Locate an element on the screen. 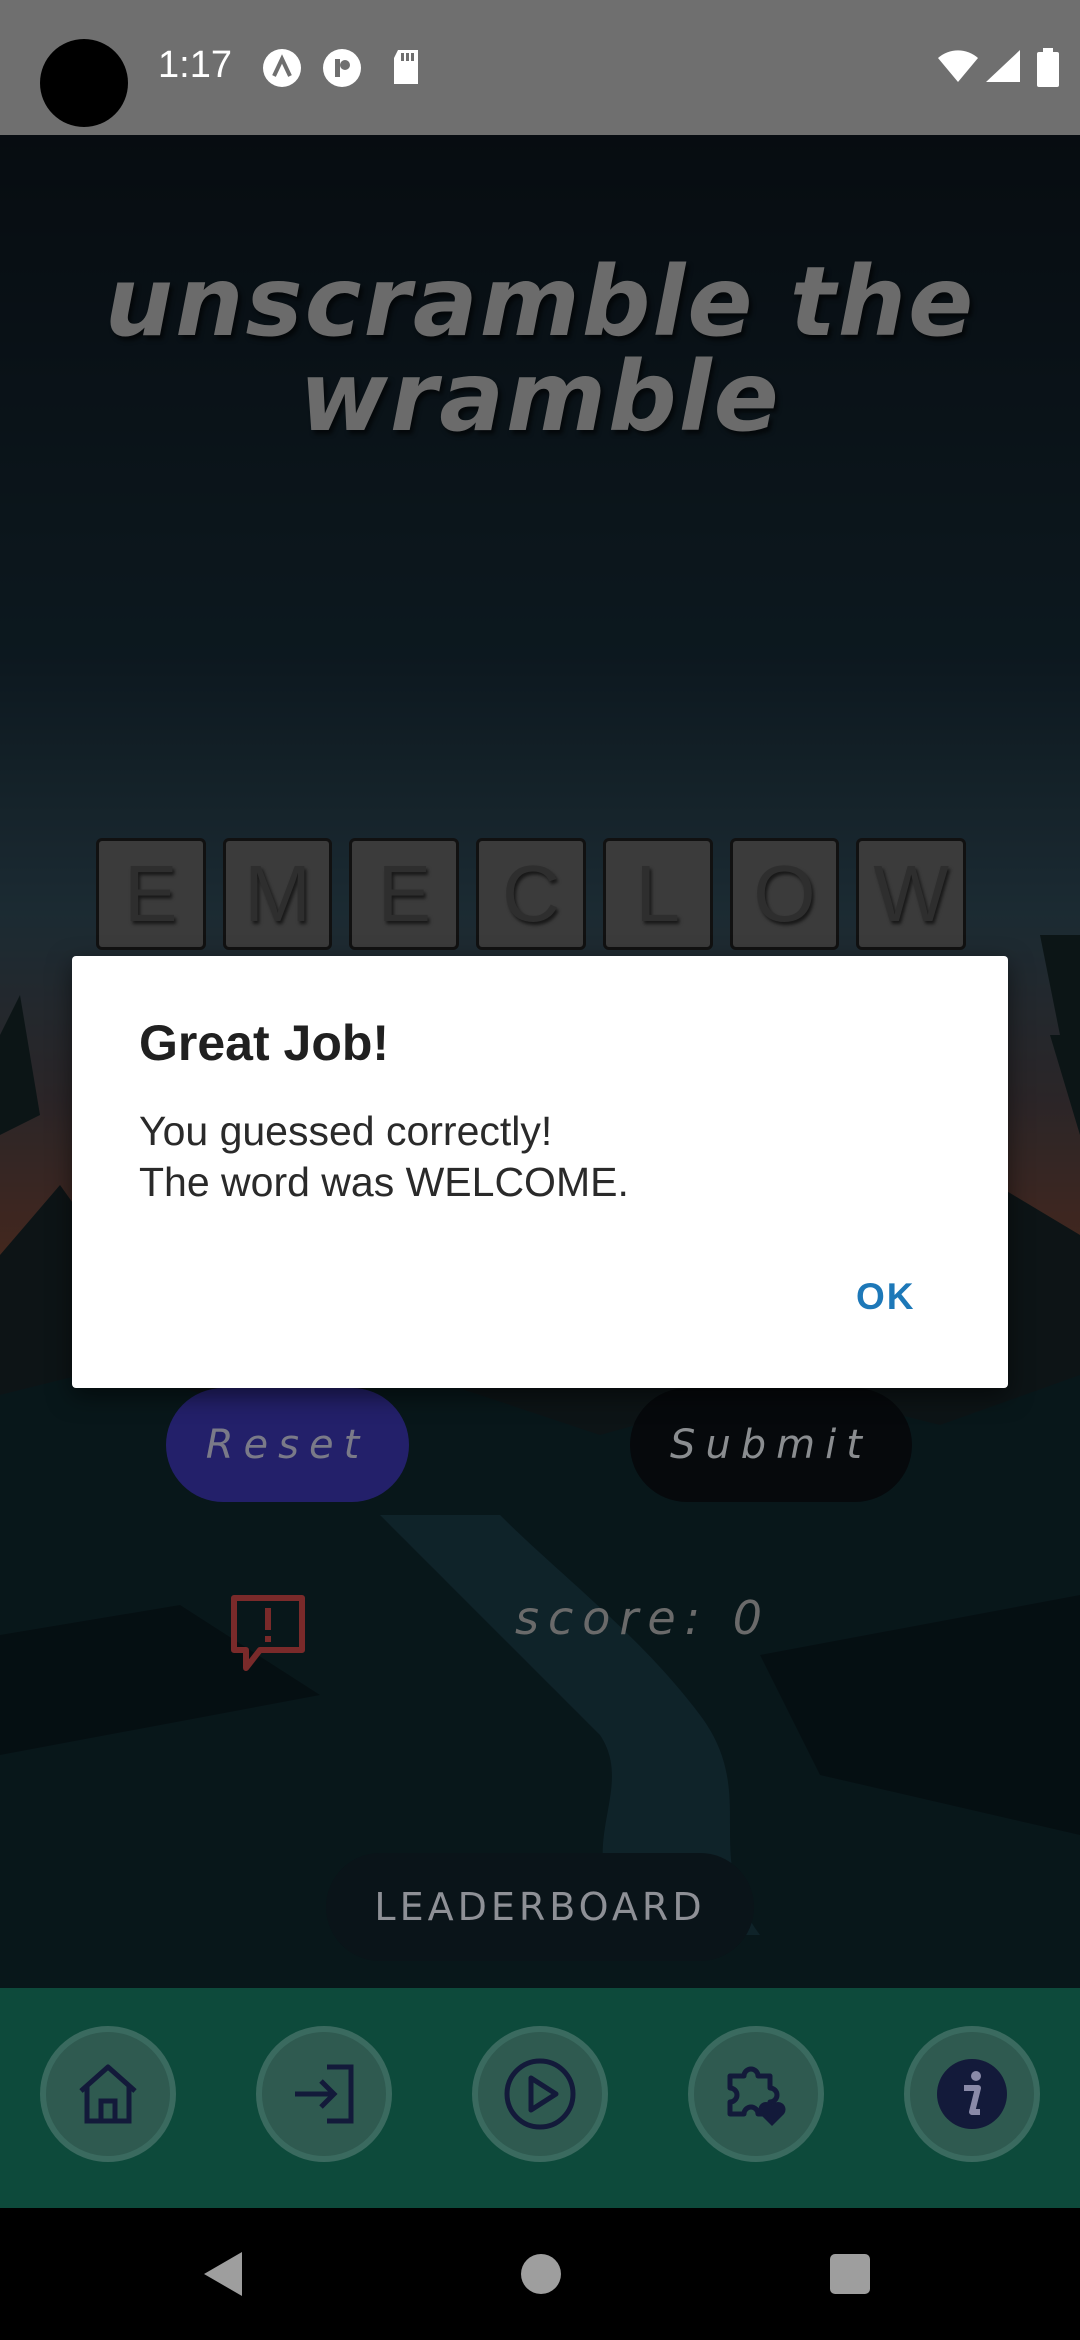 This screenshot has height=2340, width=1080. report-icon is located at coordinates (268, 1634).